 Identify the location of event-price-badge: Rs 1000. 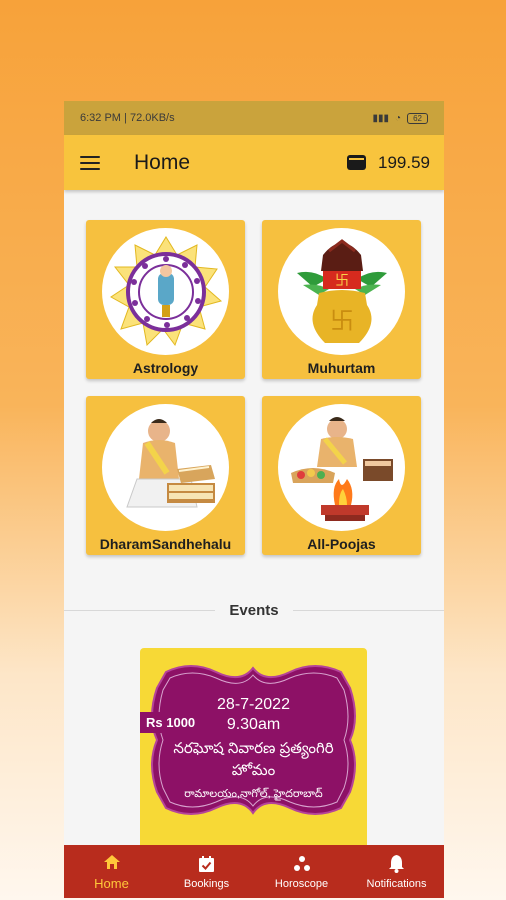
(171, 722).